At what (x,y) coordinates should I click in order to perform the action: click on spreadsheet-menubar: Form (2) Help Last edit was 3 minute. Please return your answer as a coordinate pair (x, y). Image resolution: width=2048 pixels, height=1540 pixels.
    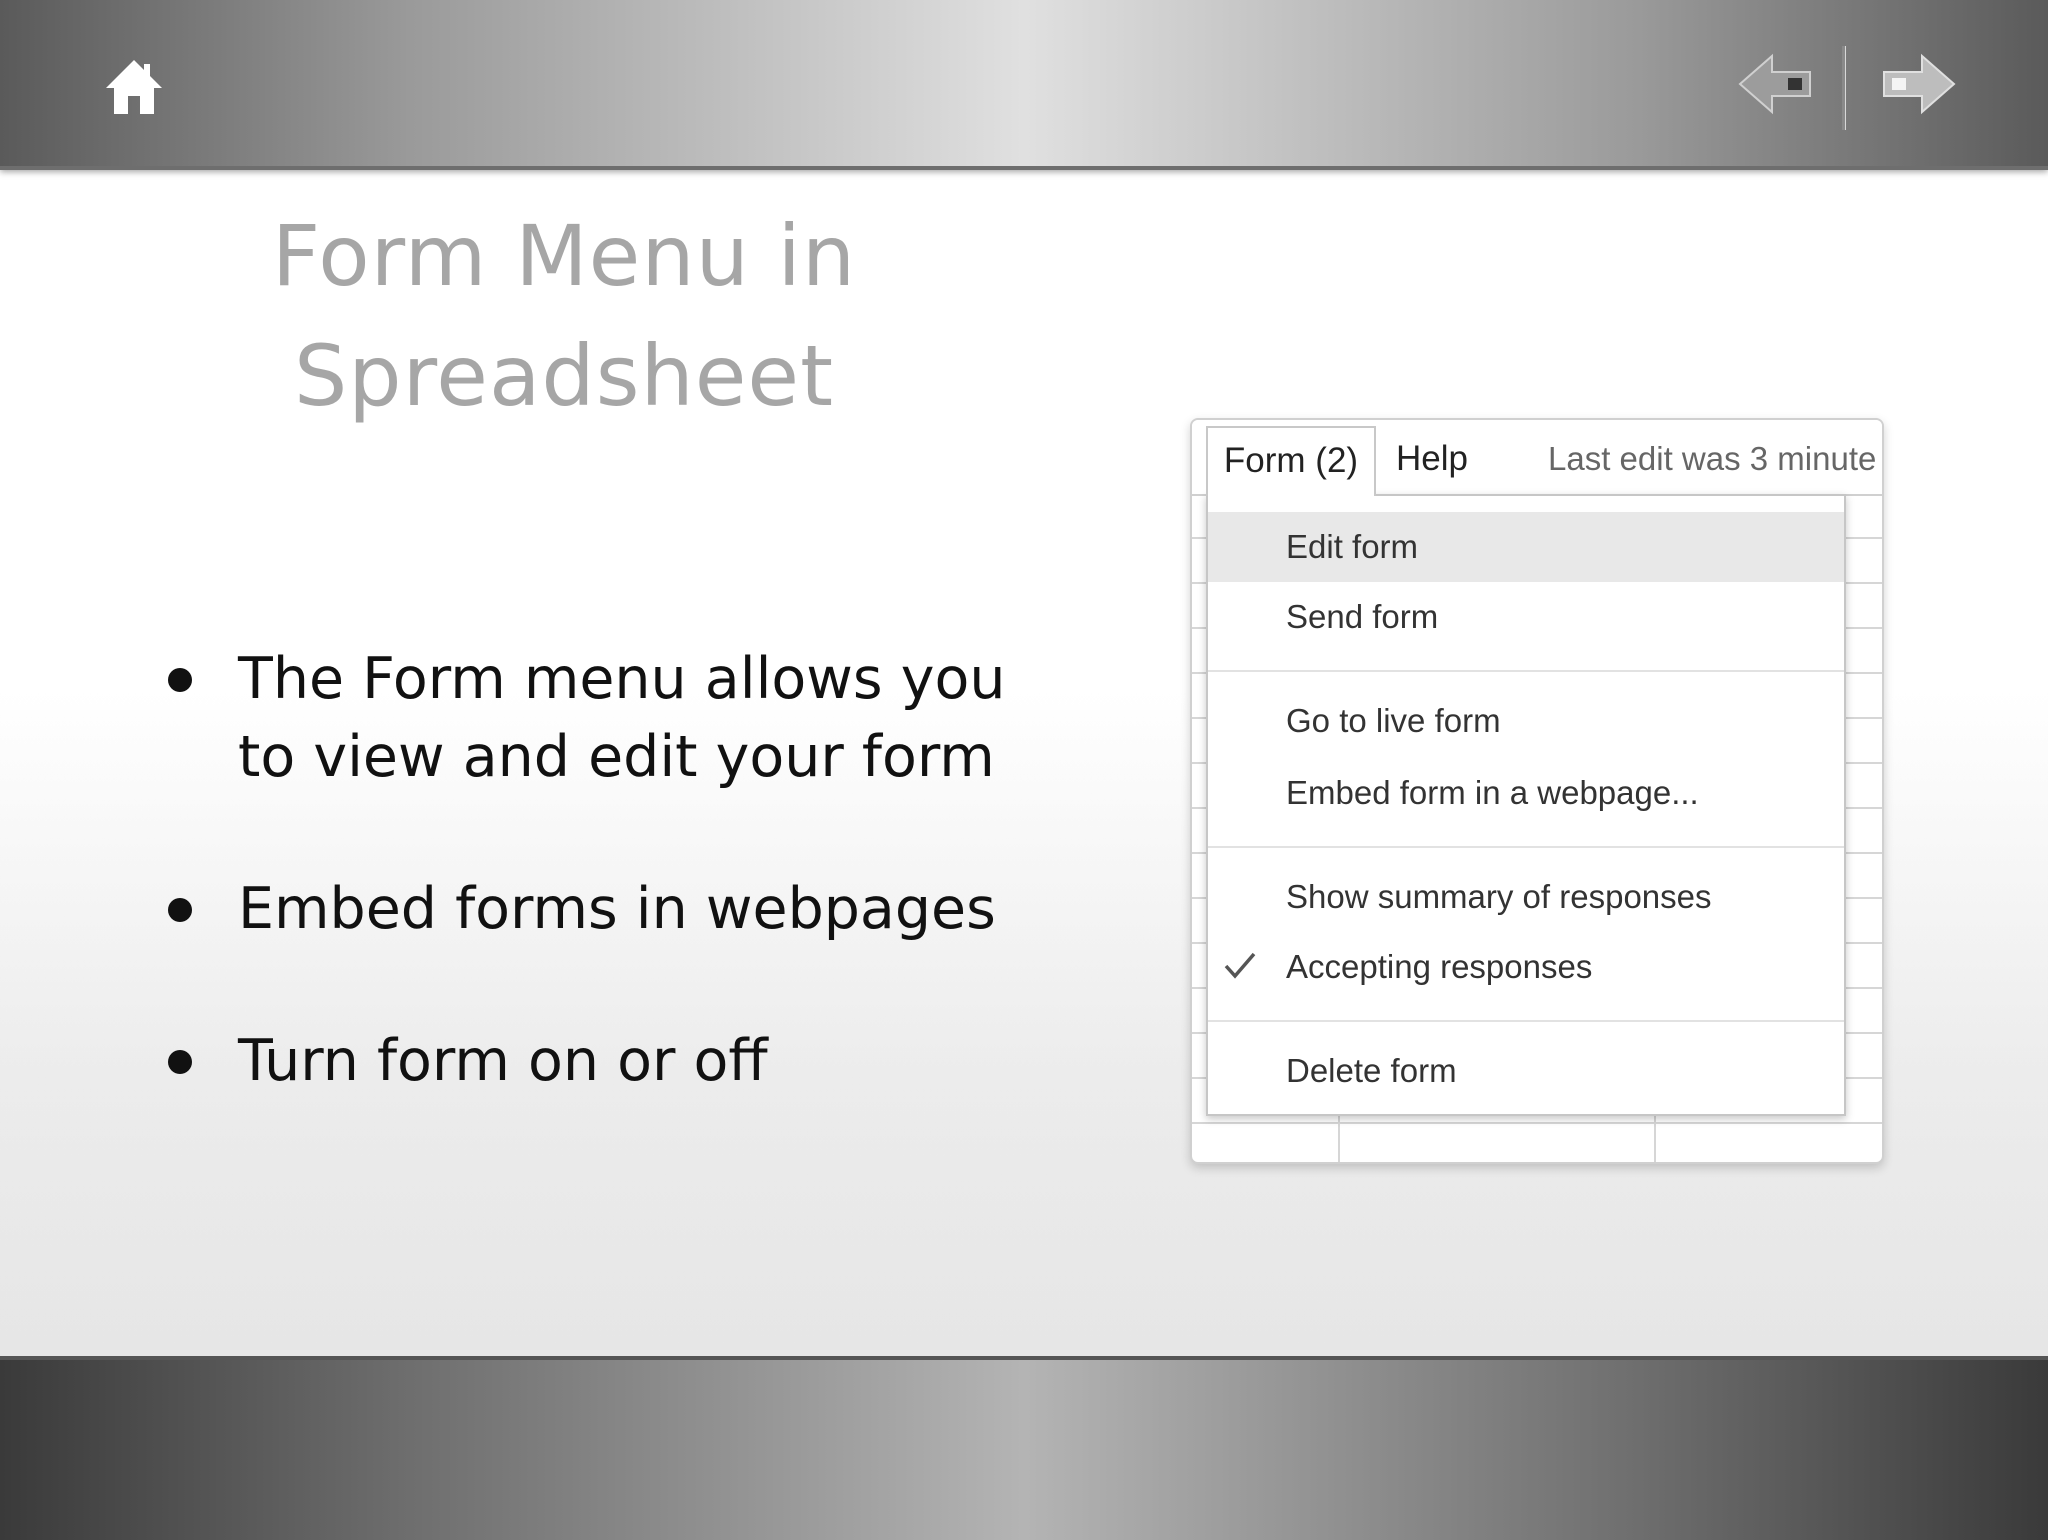
    Looking at the image, I should click on (1537, 458).